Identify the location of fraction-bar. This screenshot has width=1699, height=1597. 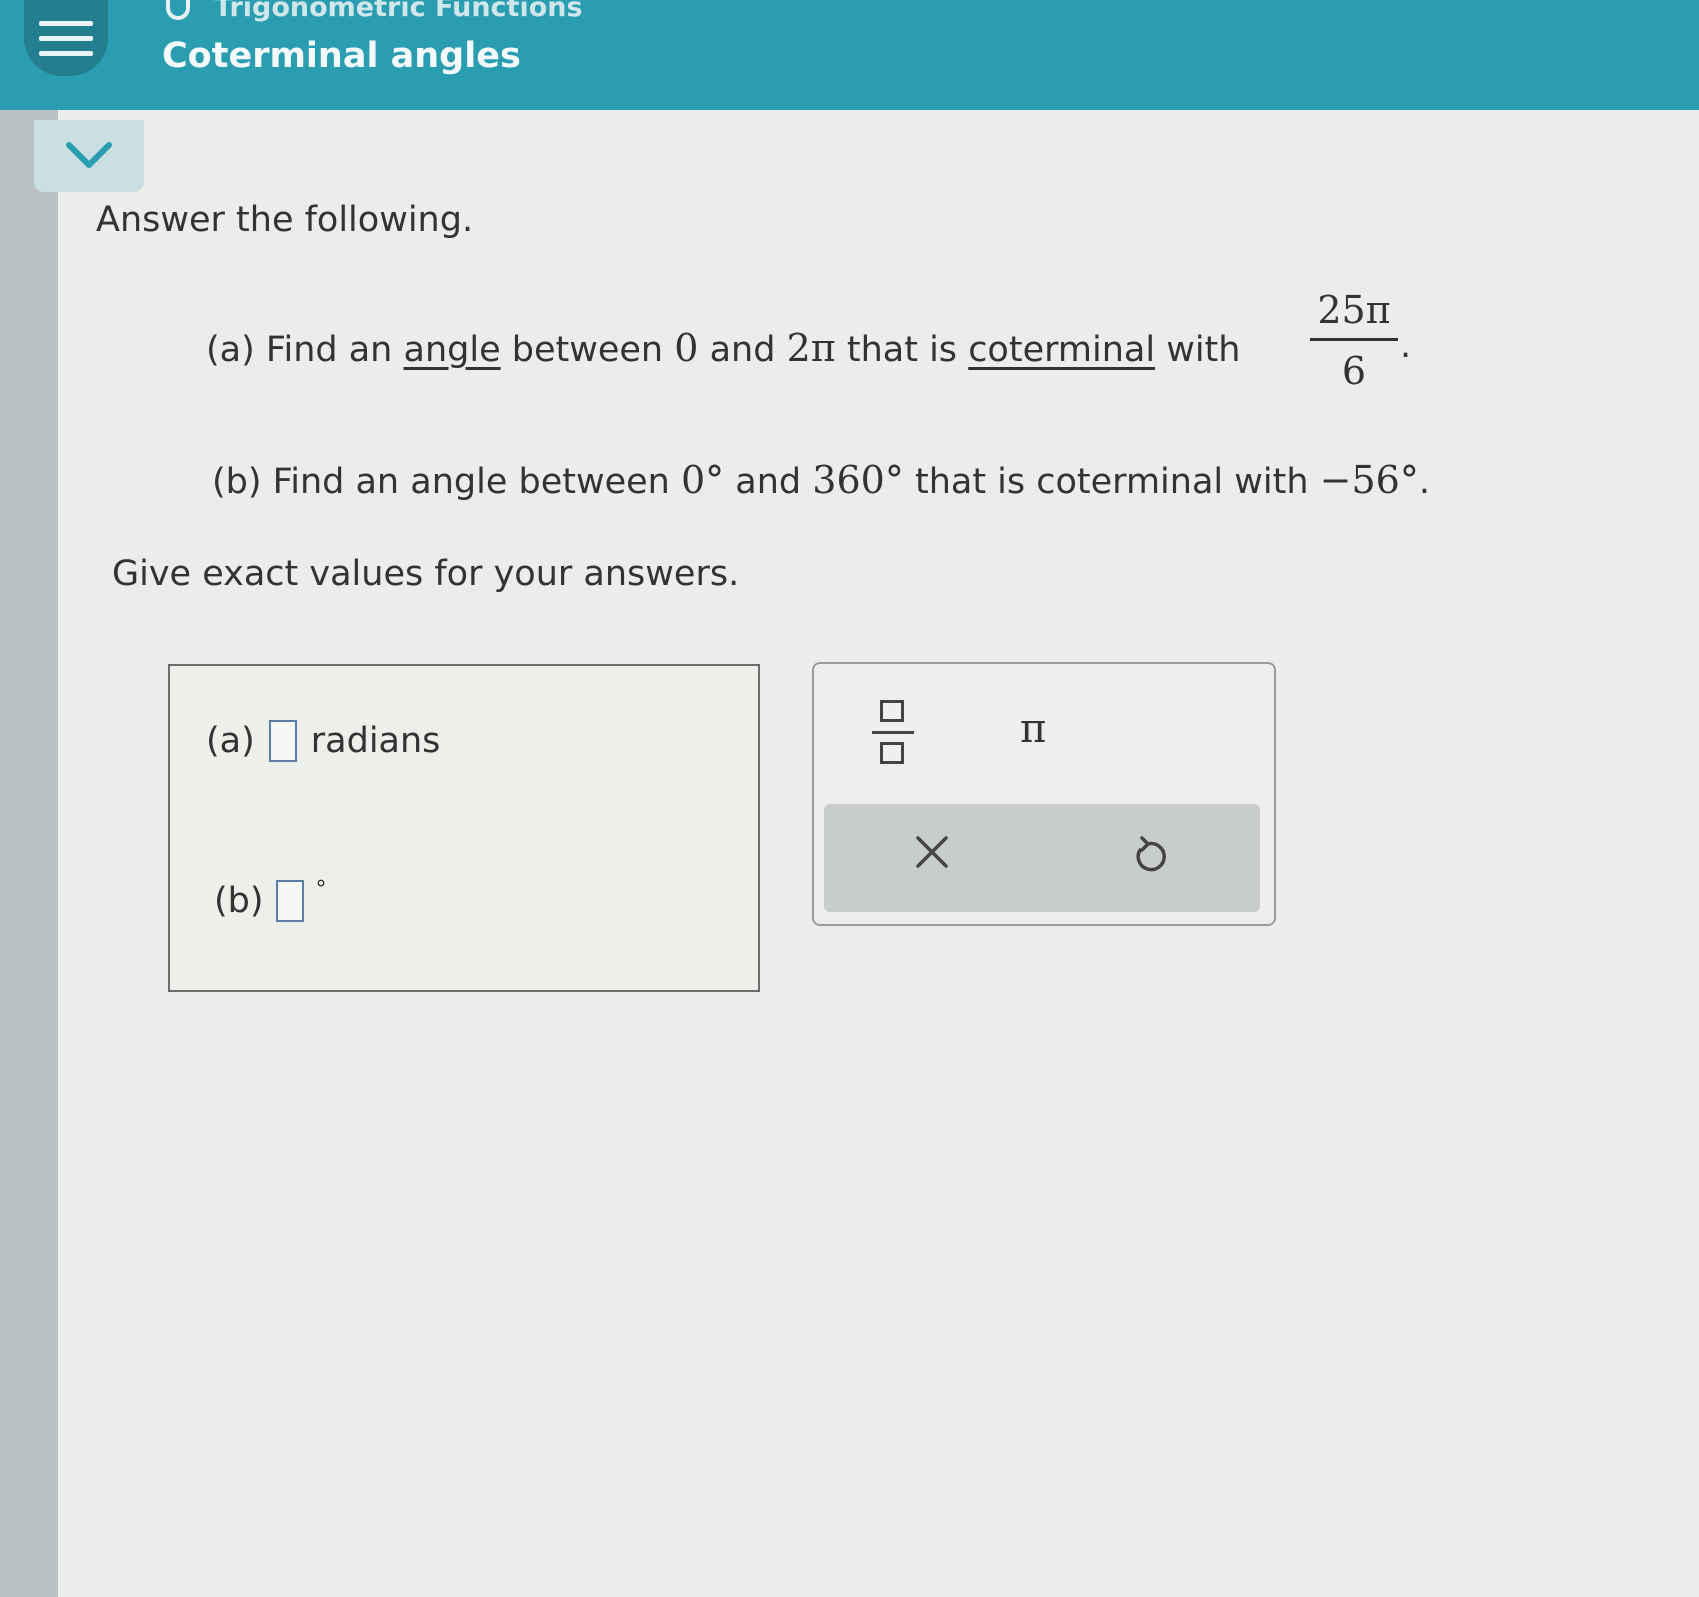
(893, 732).